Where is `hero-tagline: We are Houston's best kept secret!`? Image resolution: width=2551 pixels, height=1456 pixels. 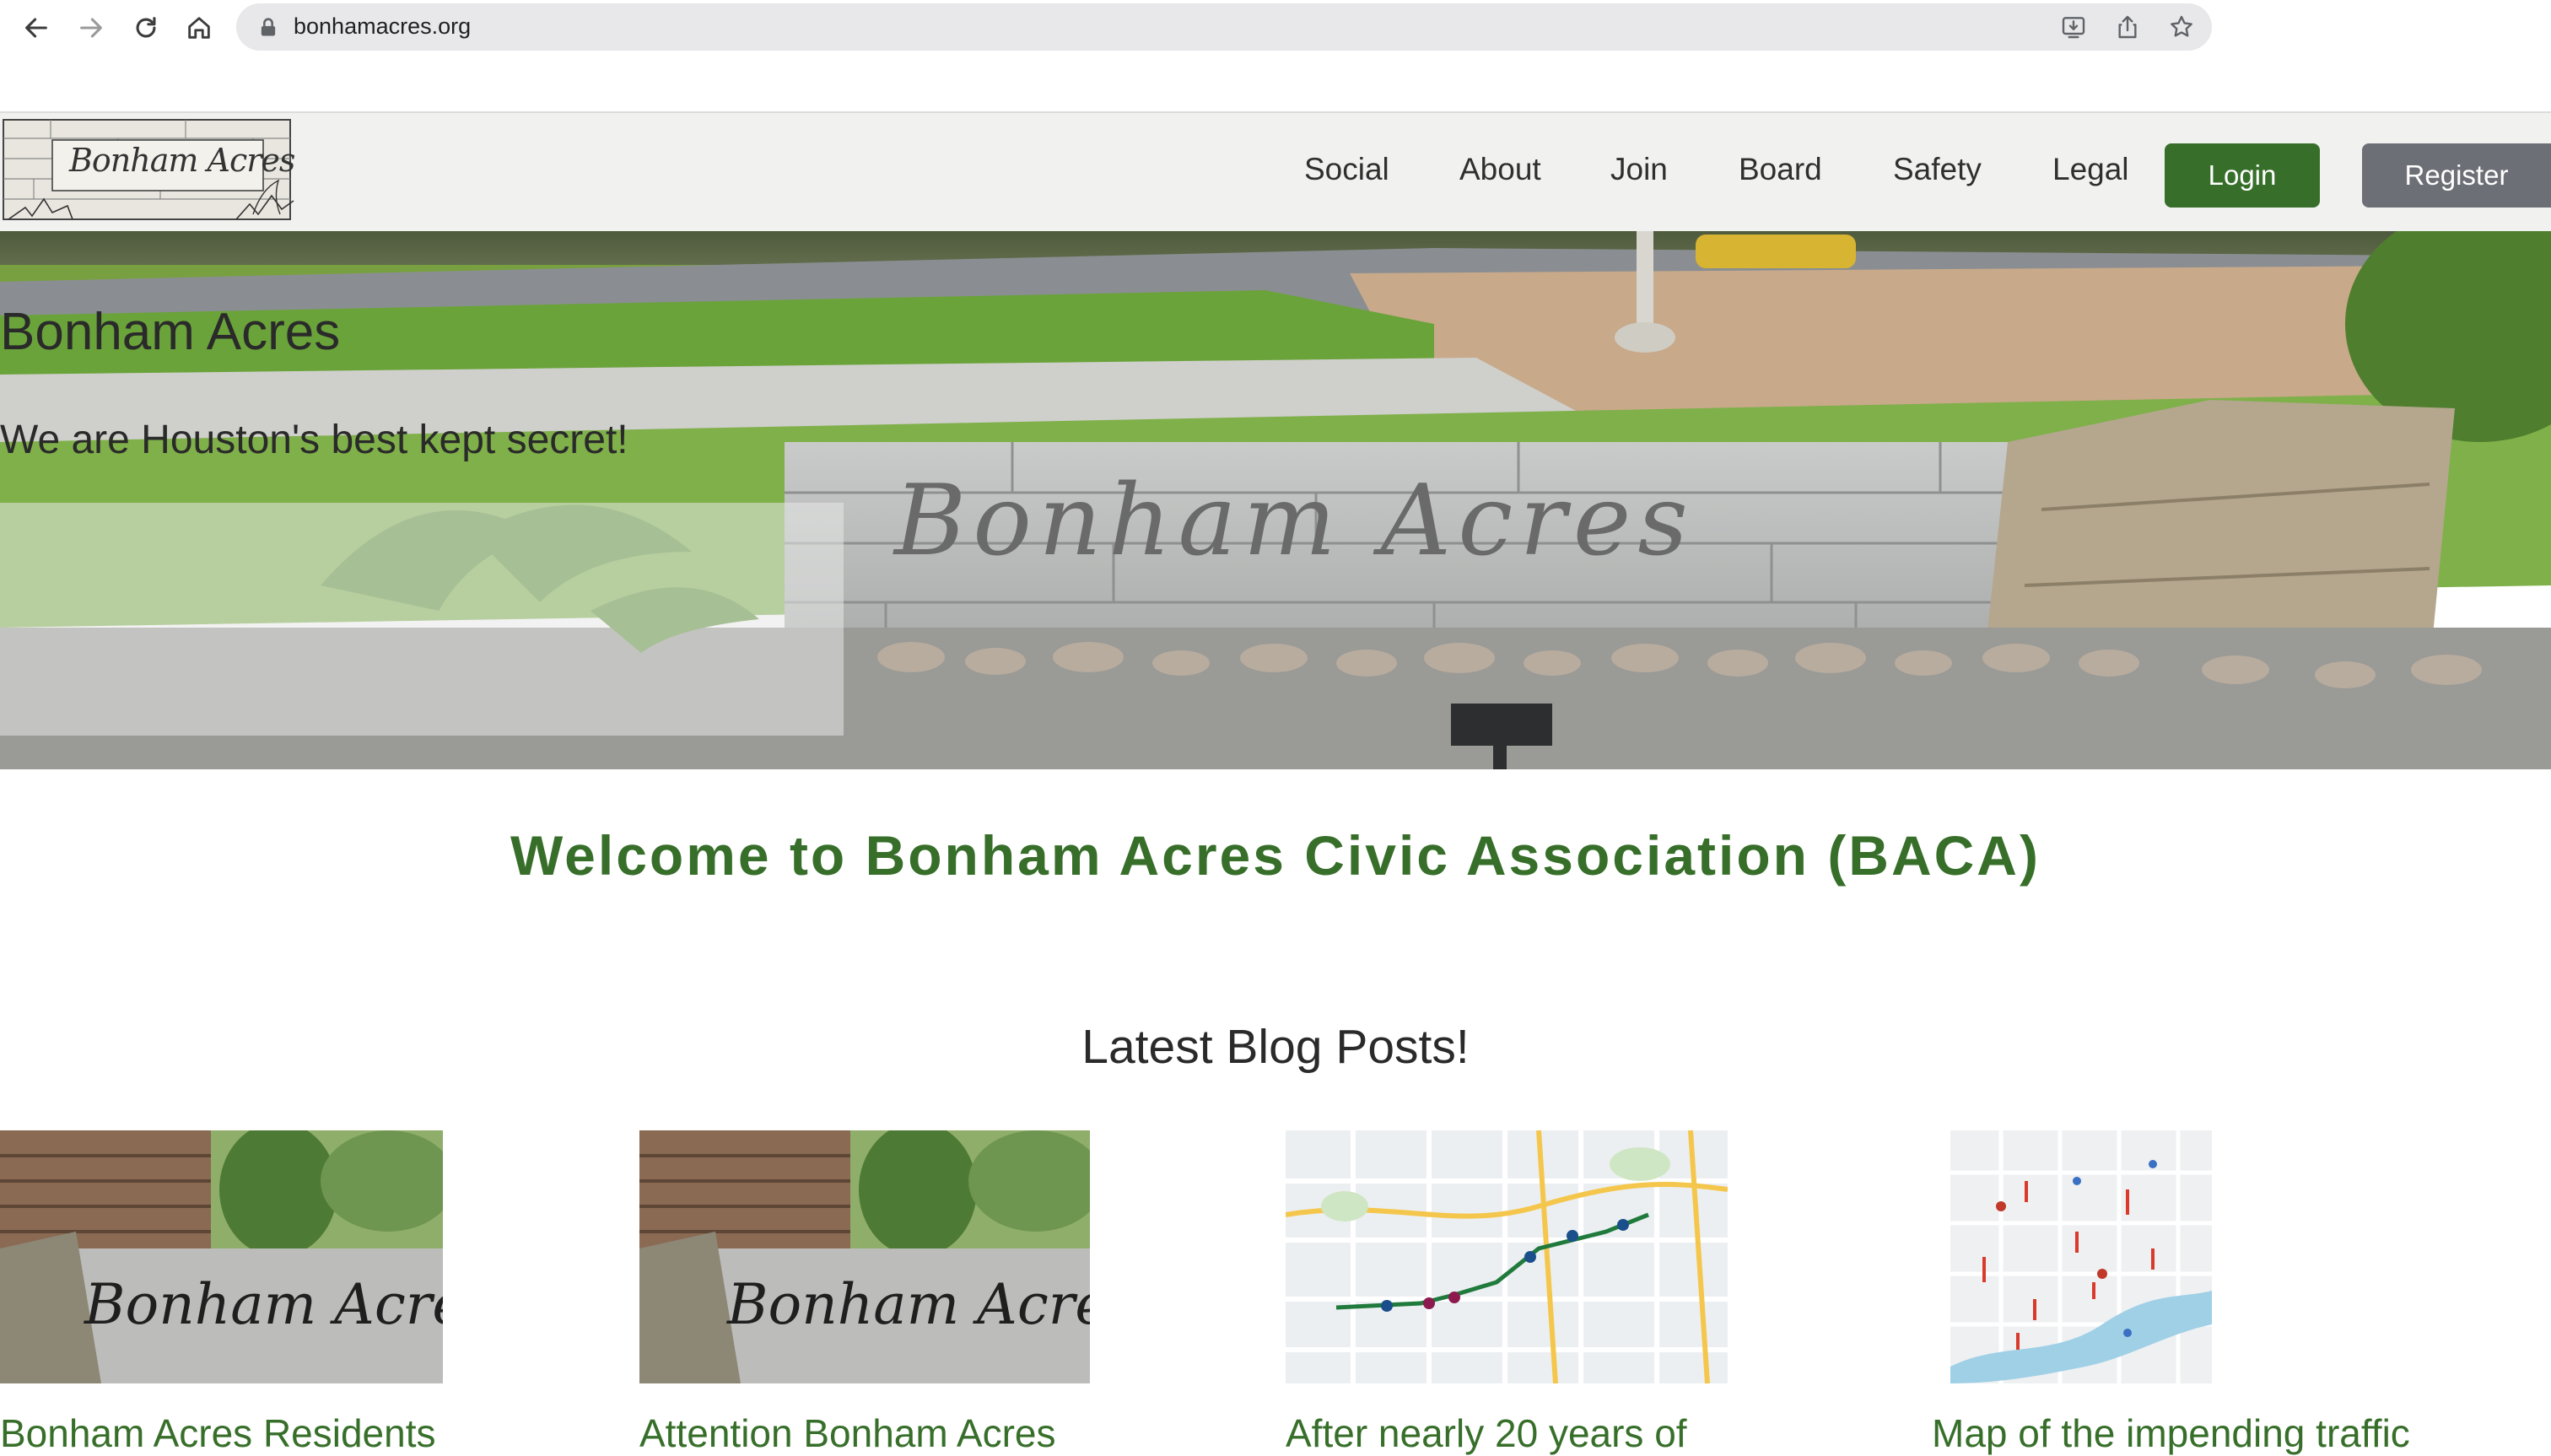 hero-tagline: We are Houston's best kept secret! is located at coordinates (314, 440).